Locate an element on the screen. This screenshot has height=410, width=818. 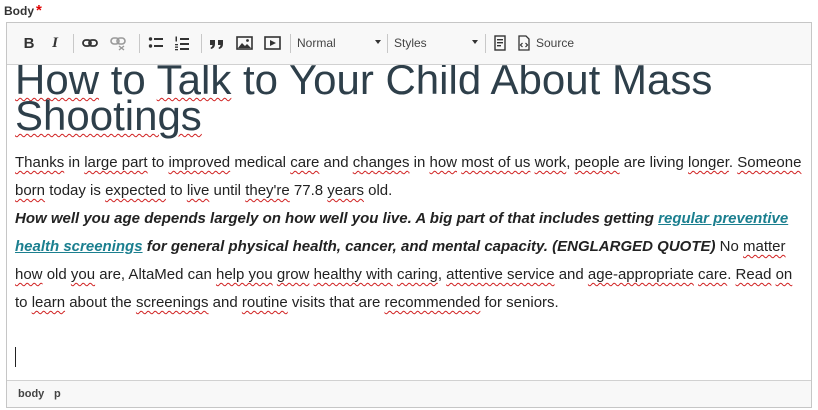
text-run: work is located at coordinates (550, 162).